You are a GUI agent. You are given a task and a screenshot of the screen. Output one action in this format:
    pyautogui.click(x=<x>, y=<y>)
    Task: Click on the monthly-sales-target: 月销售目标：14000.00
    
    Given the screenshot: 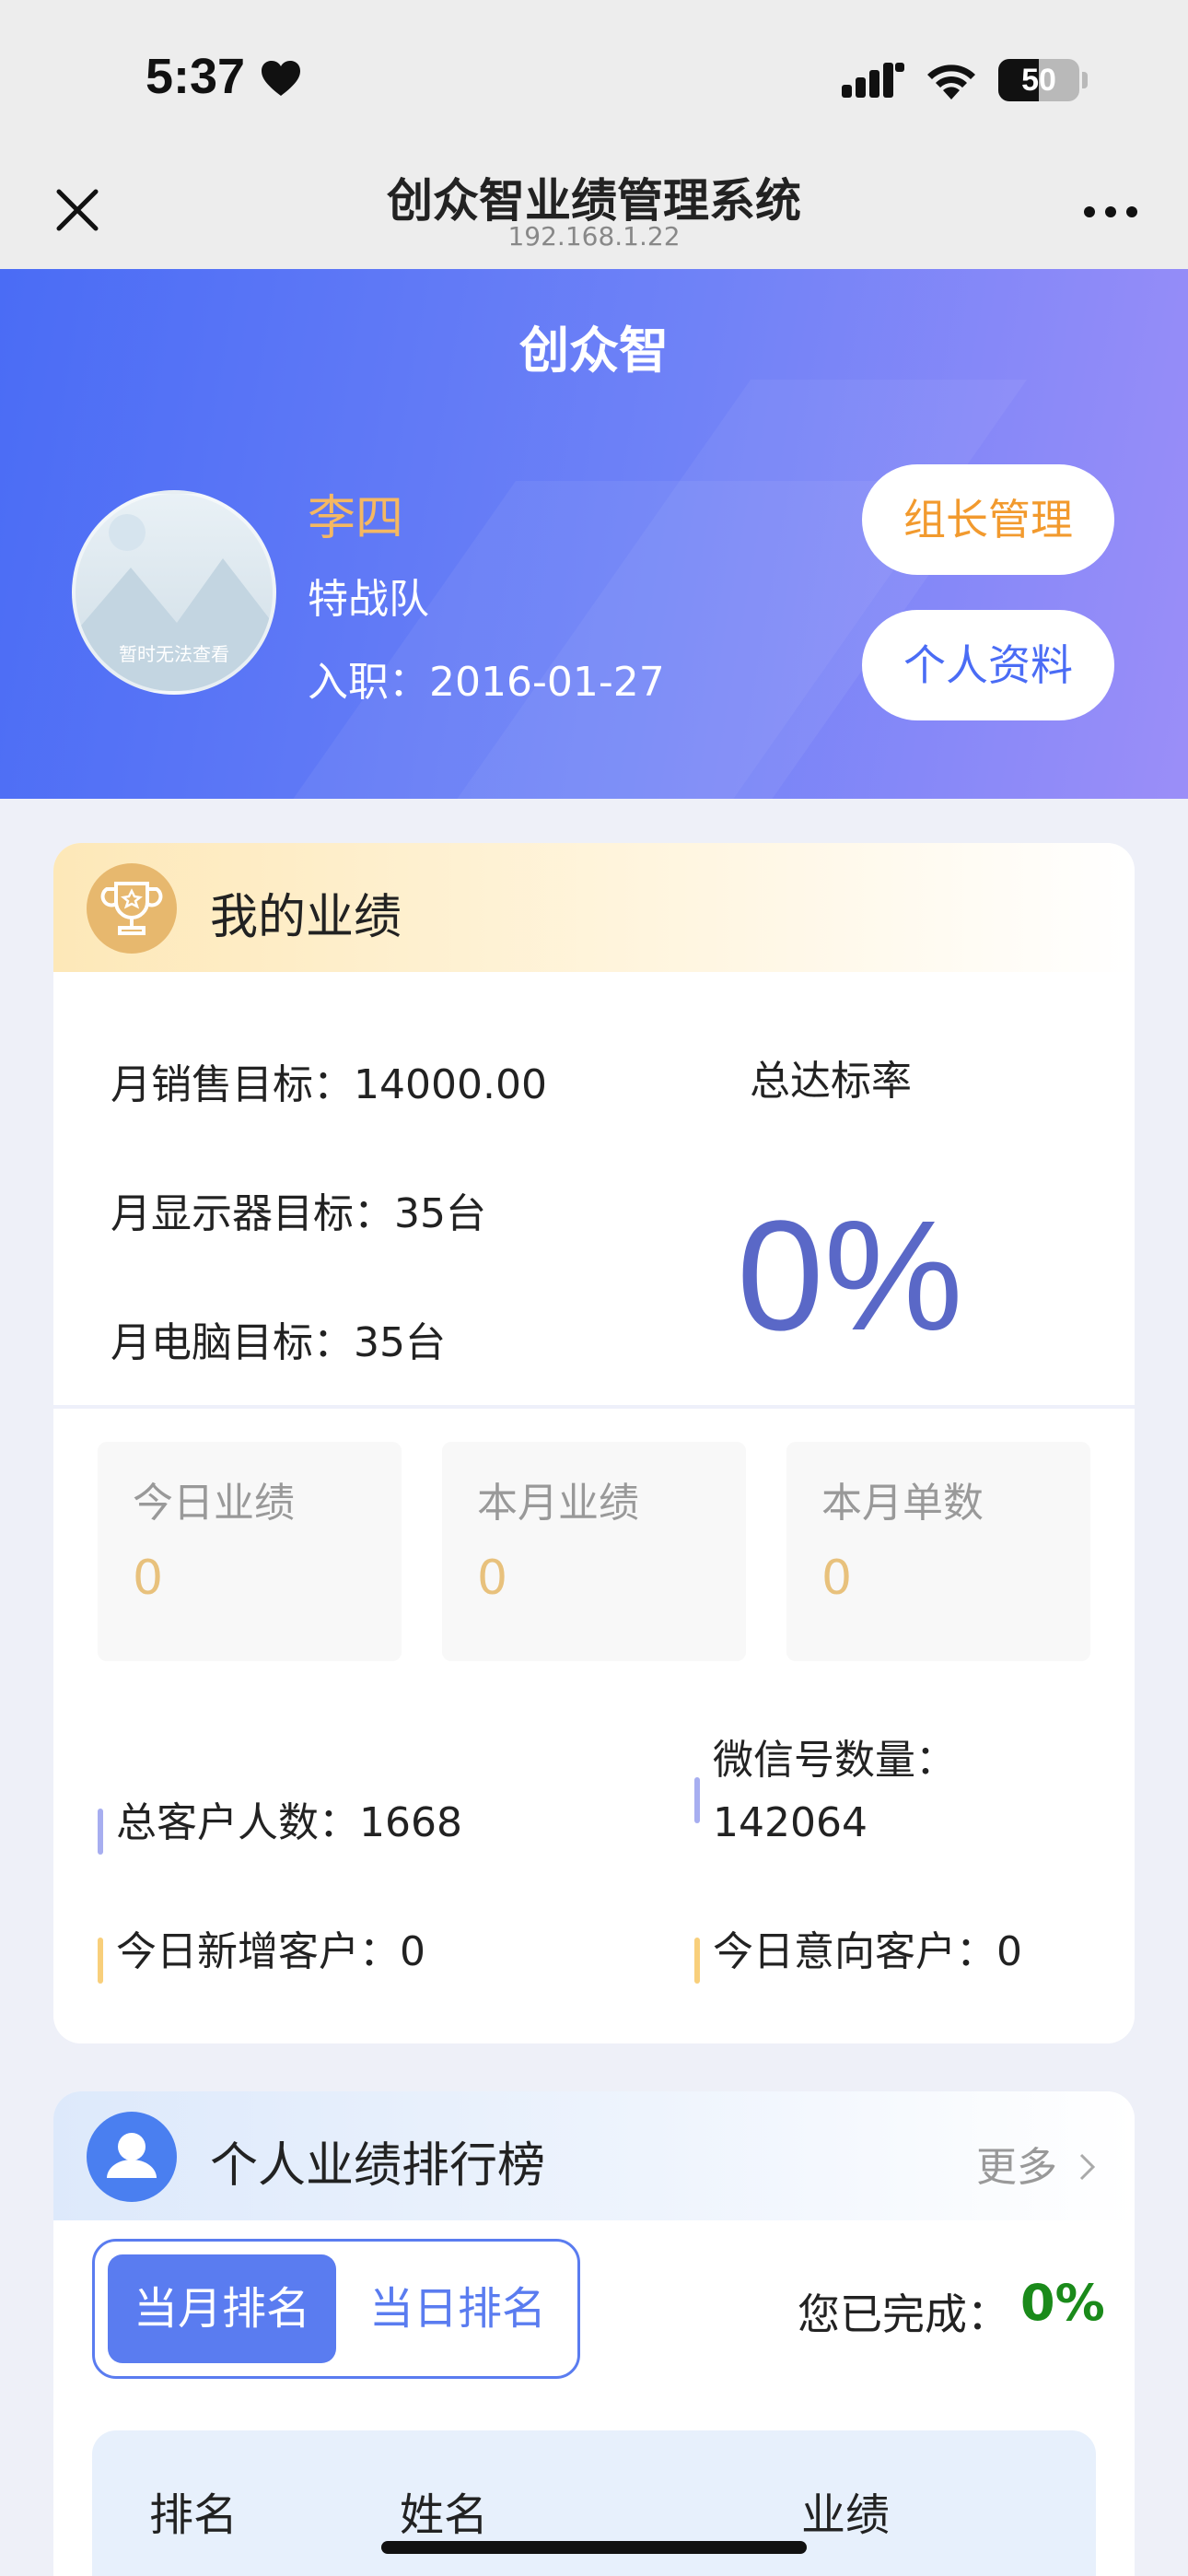 What is the action you would take?
    pyautogui.click(x=329, y=1084)
    